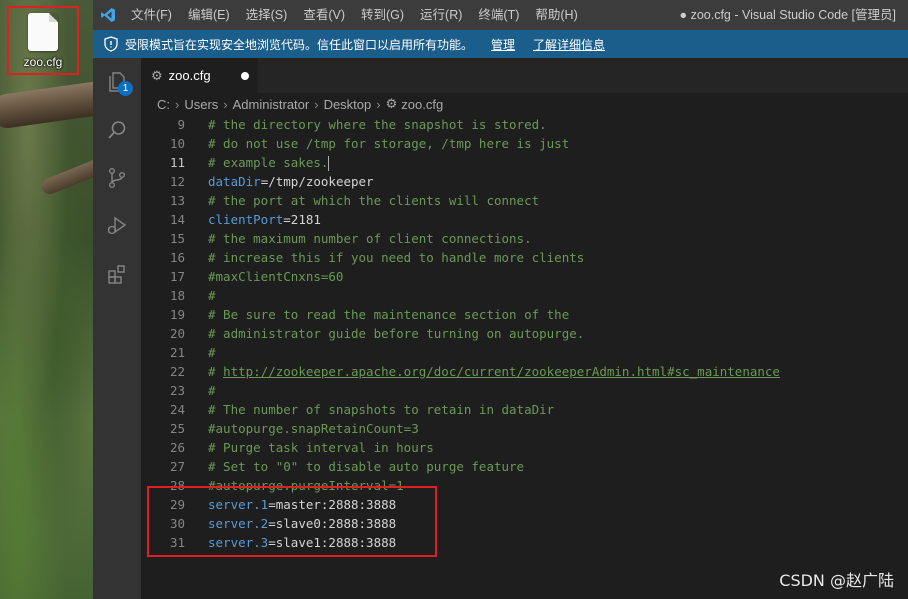 This screenshot has height=599, width=908. What do you see at coordinates (181, 124) in the screenshot?
I see `line-number: 9` at bounding box center [181, 124].